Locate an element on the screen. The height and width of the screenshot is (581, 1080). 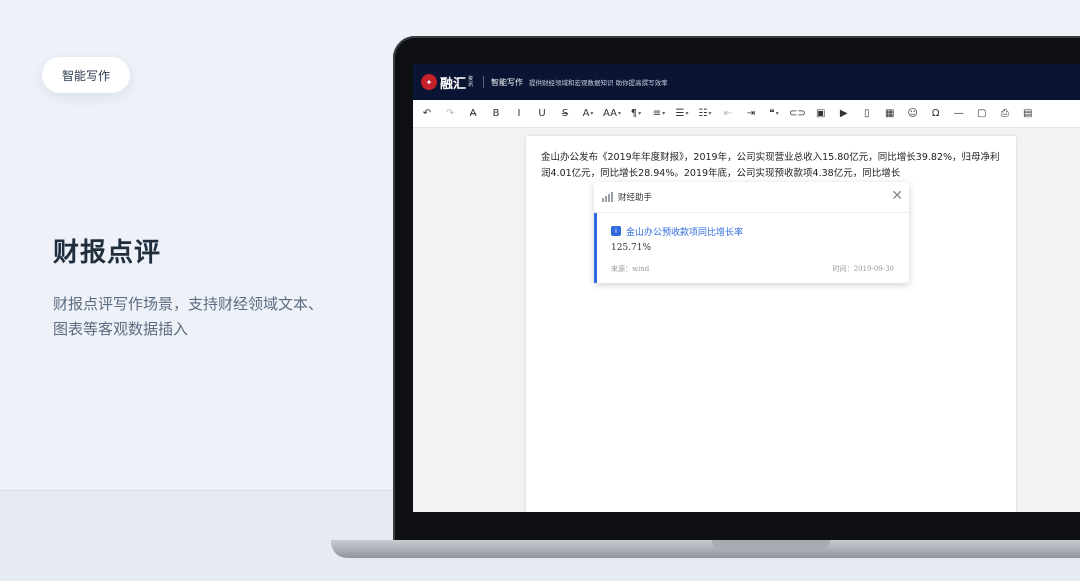
smart-writing-tag: 智能写作 is located at coordinates (86, 75).